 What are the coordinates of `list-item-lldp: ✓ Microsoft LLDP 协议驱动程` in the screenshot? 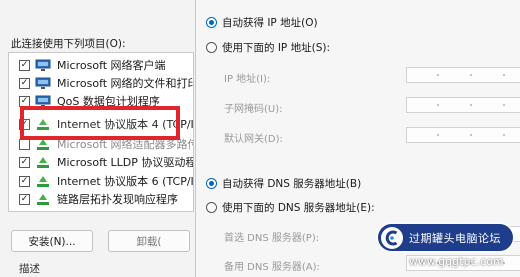 It's located at (101, 162).